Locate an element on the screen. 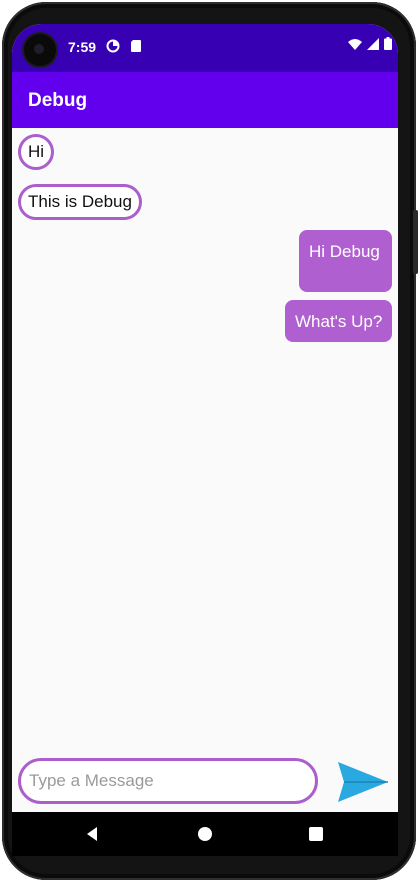 This screenshot has width=420, height=884. data-saver-icon is located at coordinates (113, 46).